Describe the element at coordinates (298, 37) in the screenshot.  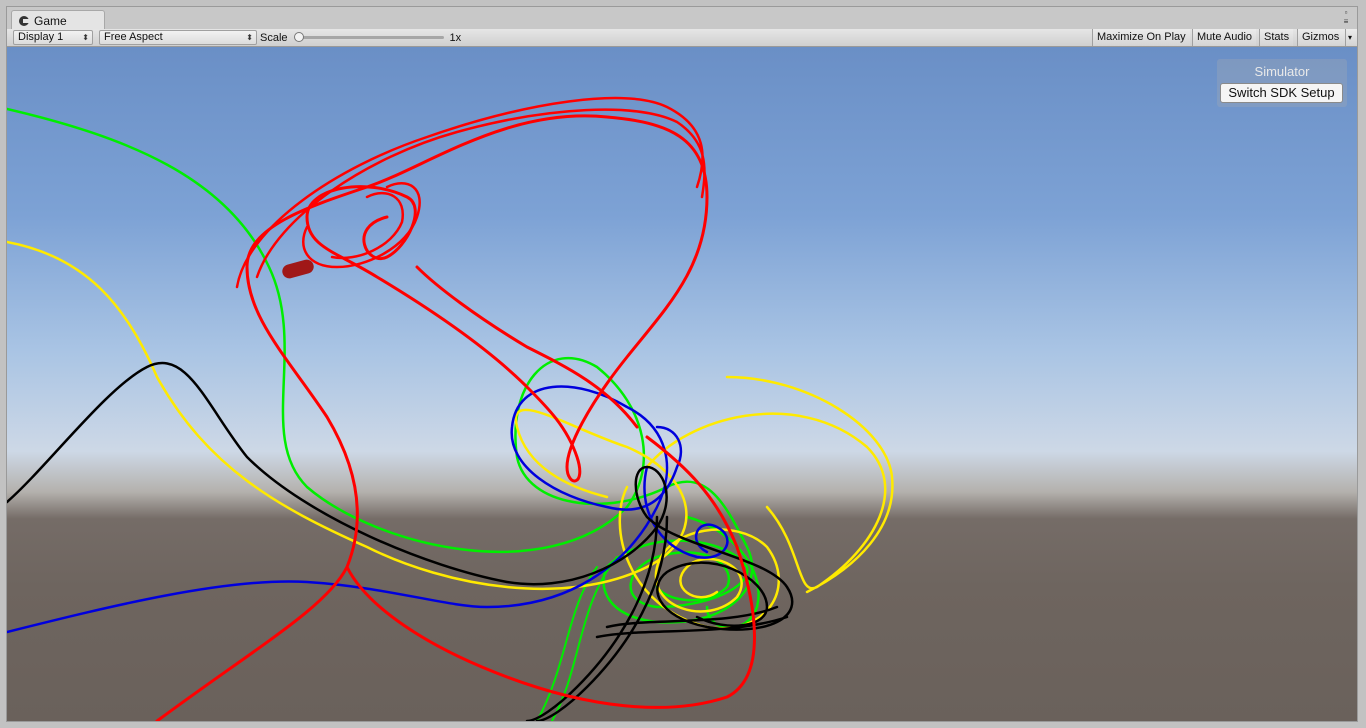
I see `scale-slider-thumb` at that location.